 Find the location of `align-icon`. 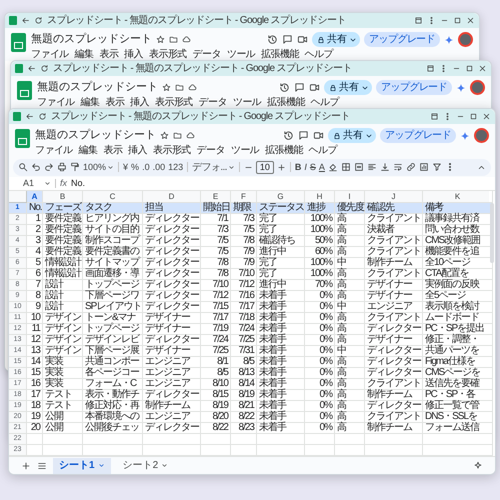

align-icon is located at coordinates (371, 167).